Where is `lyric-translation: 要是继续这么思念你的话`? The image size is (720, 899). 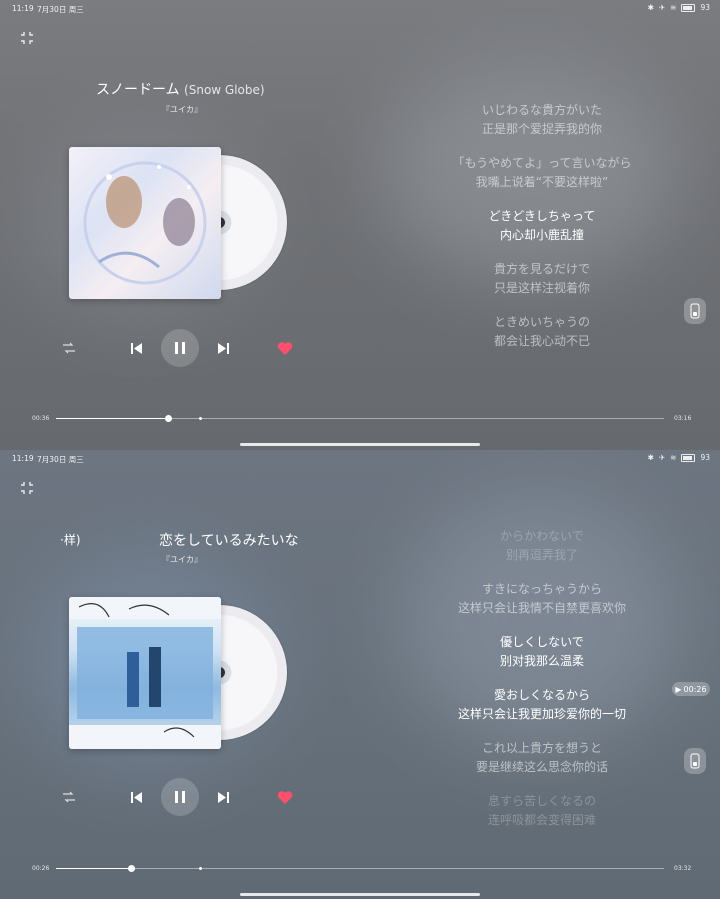 lyric-translation: 要是继续这么思念你的话 is located at coordinates (541, 767).